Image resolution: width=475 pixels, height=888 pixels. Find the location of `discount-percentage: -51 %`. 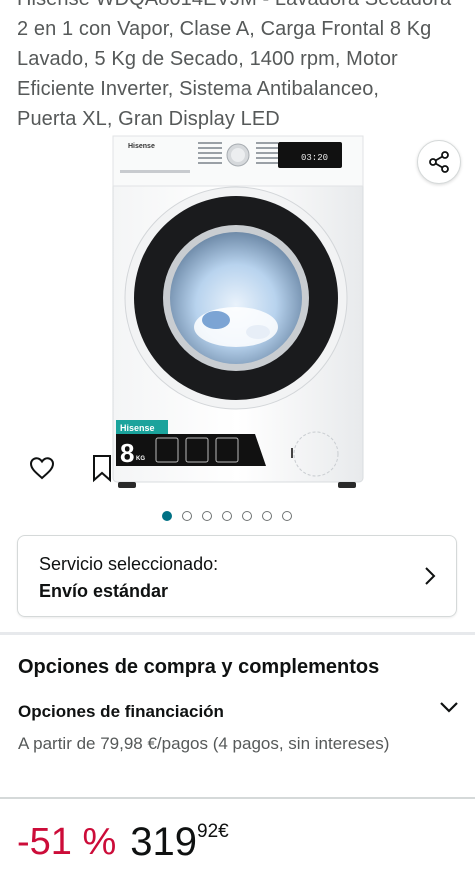

discount-percentage: -51 % is located at coordinates (67, 842).